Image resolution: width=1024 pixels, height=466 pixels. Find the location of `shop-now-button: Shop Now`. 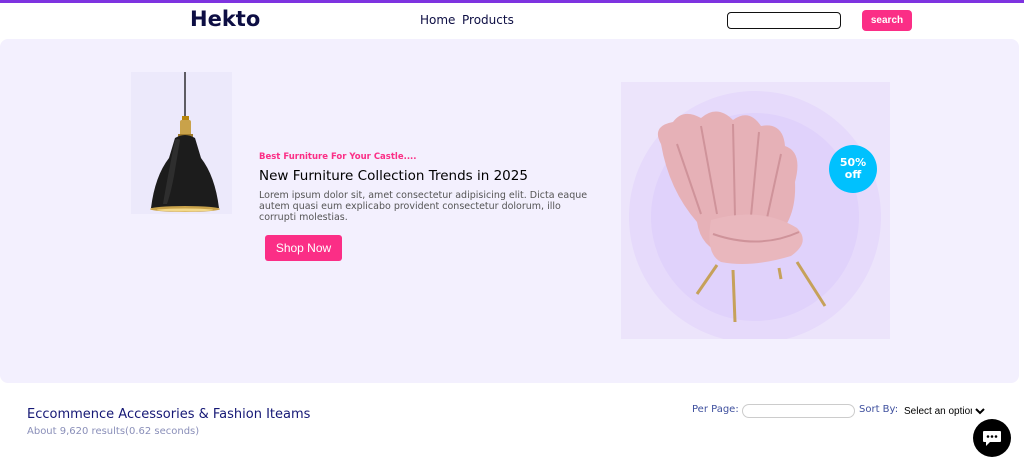

shop-now-button: Shop Now is located at coordinates (303, 248).